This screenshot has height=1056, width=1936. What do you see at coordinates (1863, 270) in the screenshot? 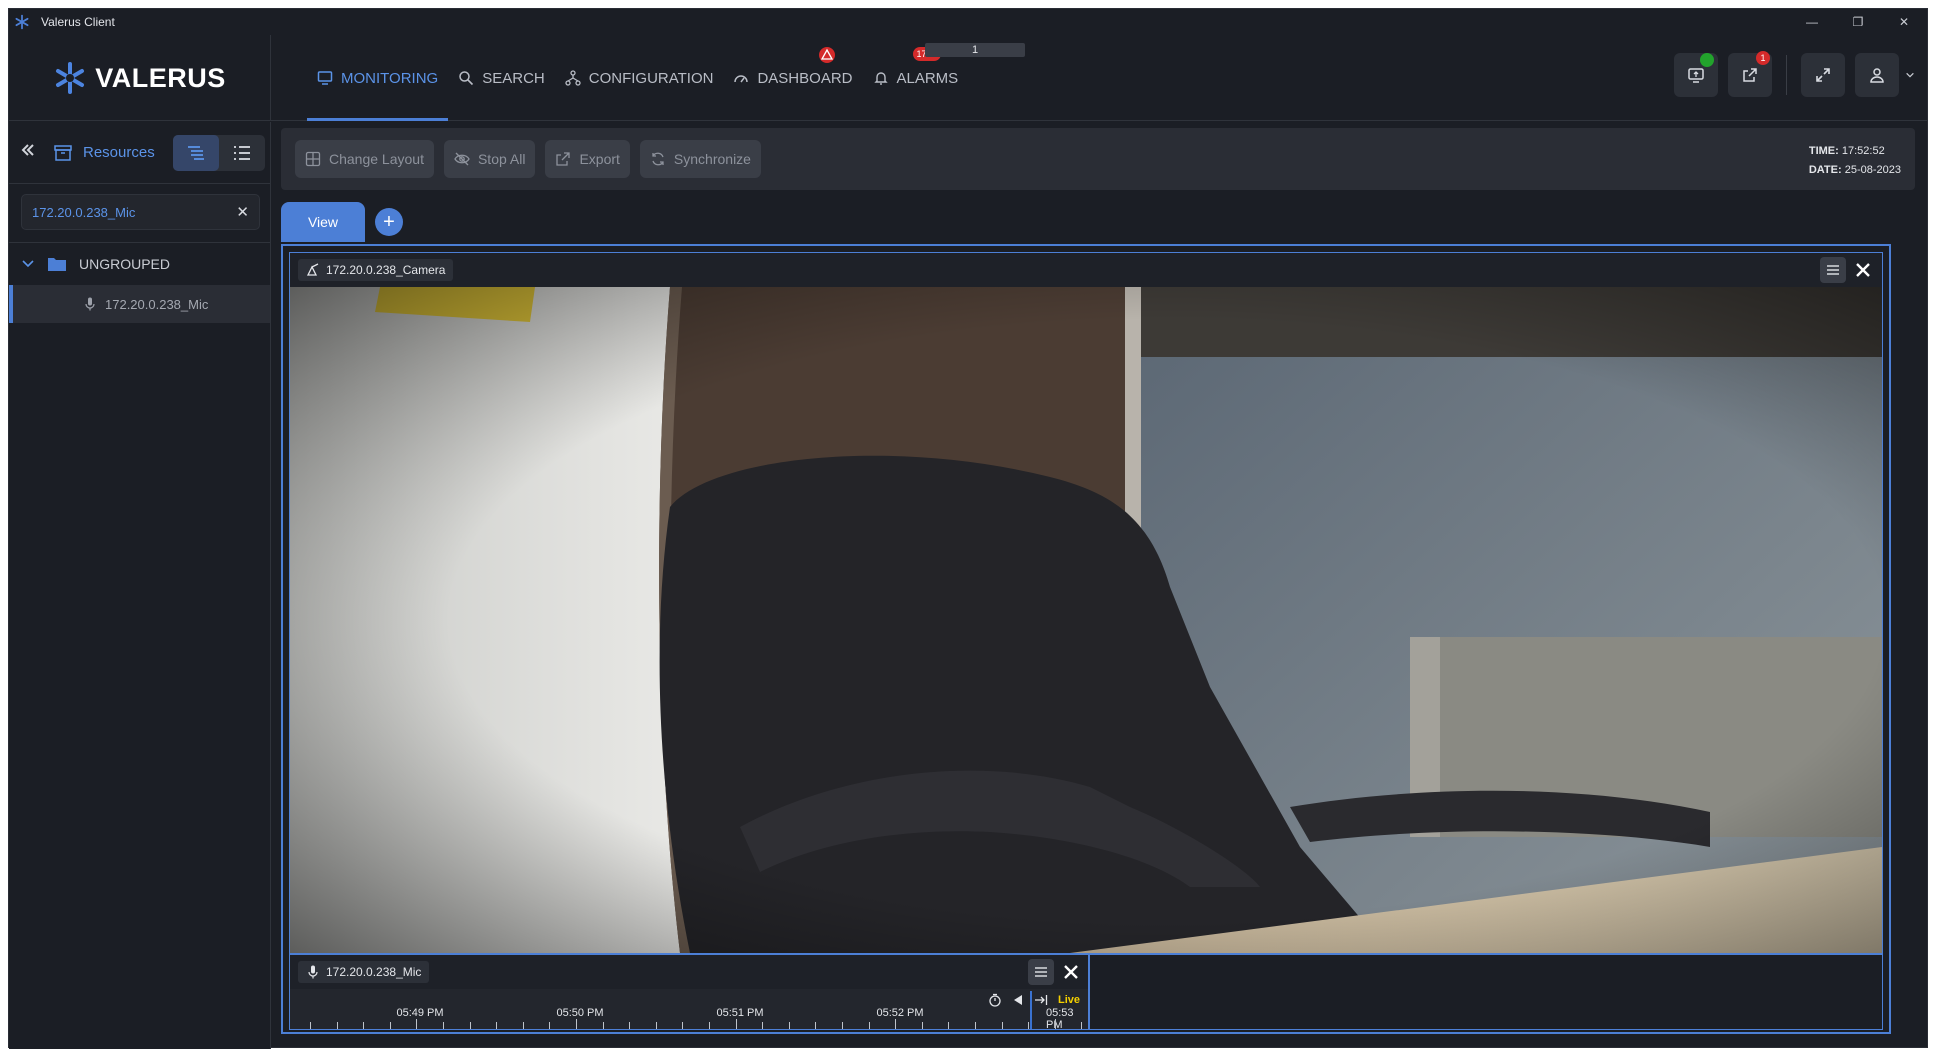
I see `camera-close-button` at bounding box center [1863, 270].